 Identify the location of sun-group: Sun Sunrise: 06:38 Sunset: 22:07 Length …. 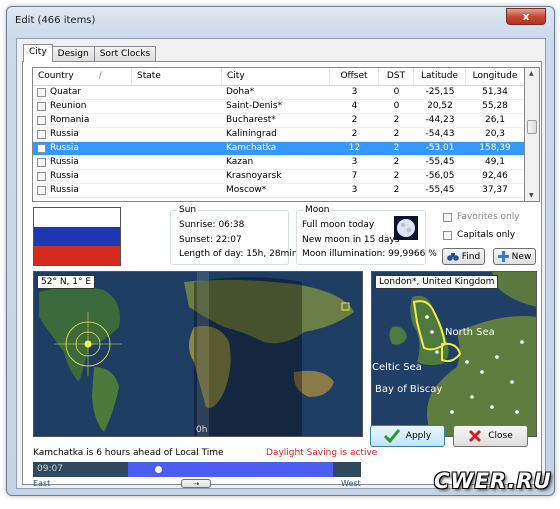
(234, 235).